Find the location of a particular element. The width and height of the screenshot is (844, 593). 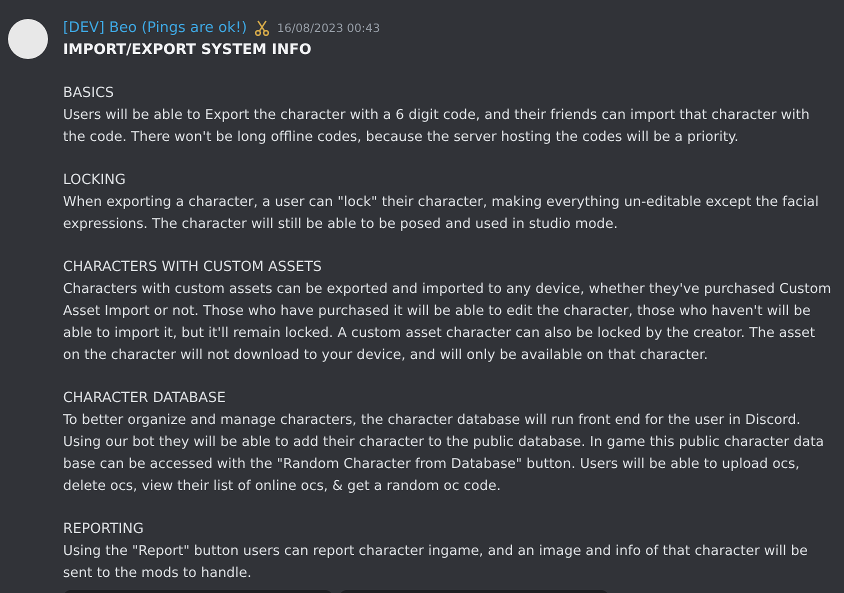

section-text: When exporting a character, a user can "lock" their character, making everything un-editable except the facial expressions. The character will still be able to be posed and used in studio mode. is located at coordinates (441, 213).